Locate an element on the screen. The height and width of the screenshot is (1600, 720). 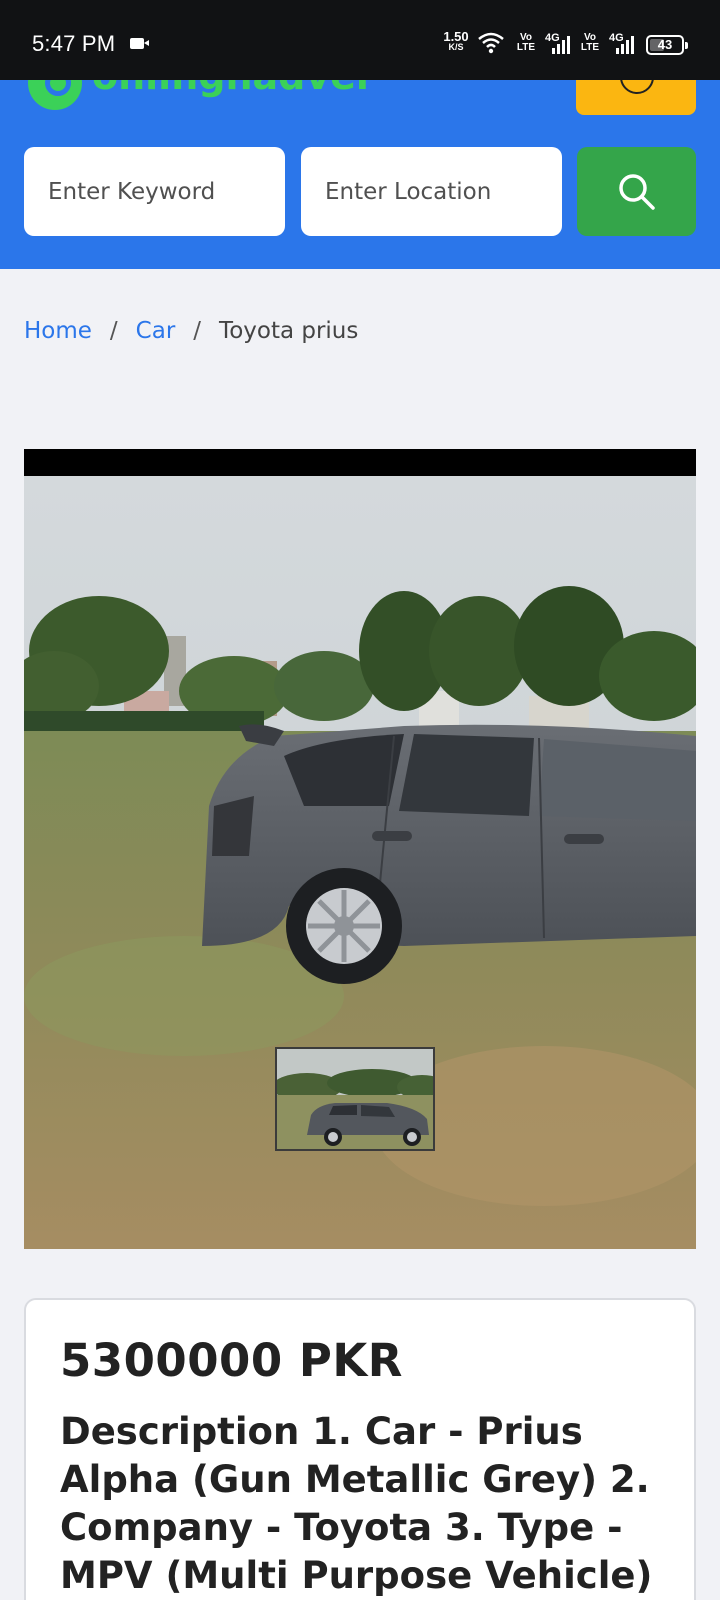
breadcrumb-current: Toyota prius is located at coordinates (289, 331).